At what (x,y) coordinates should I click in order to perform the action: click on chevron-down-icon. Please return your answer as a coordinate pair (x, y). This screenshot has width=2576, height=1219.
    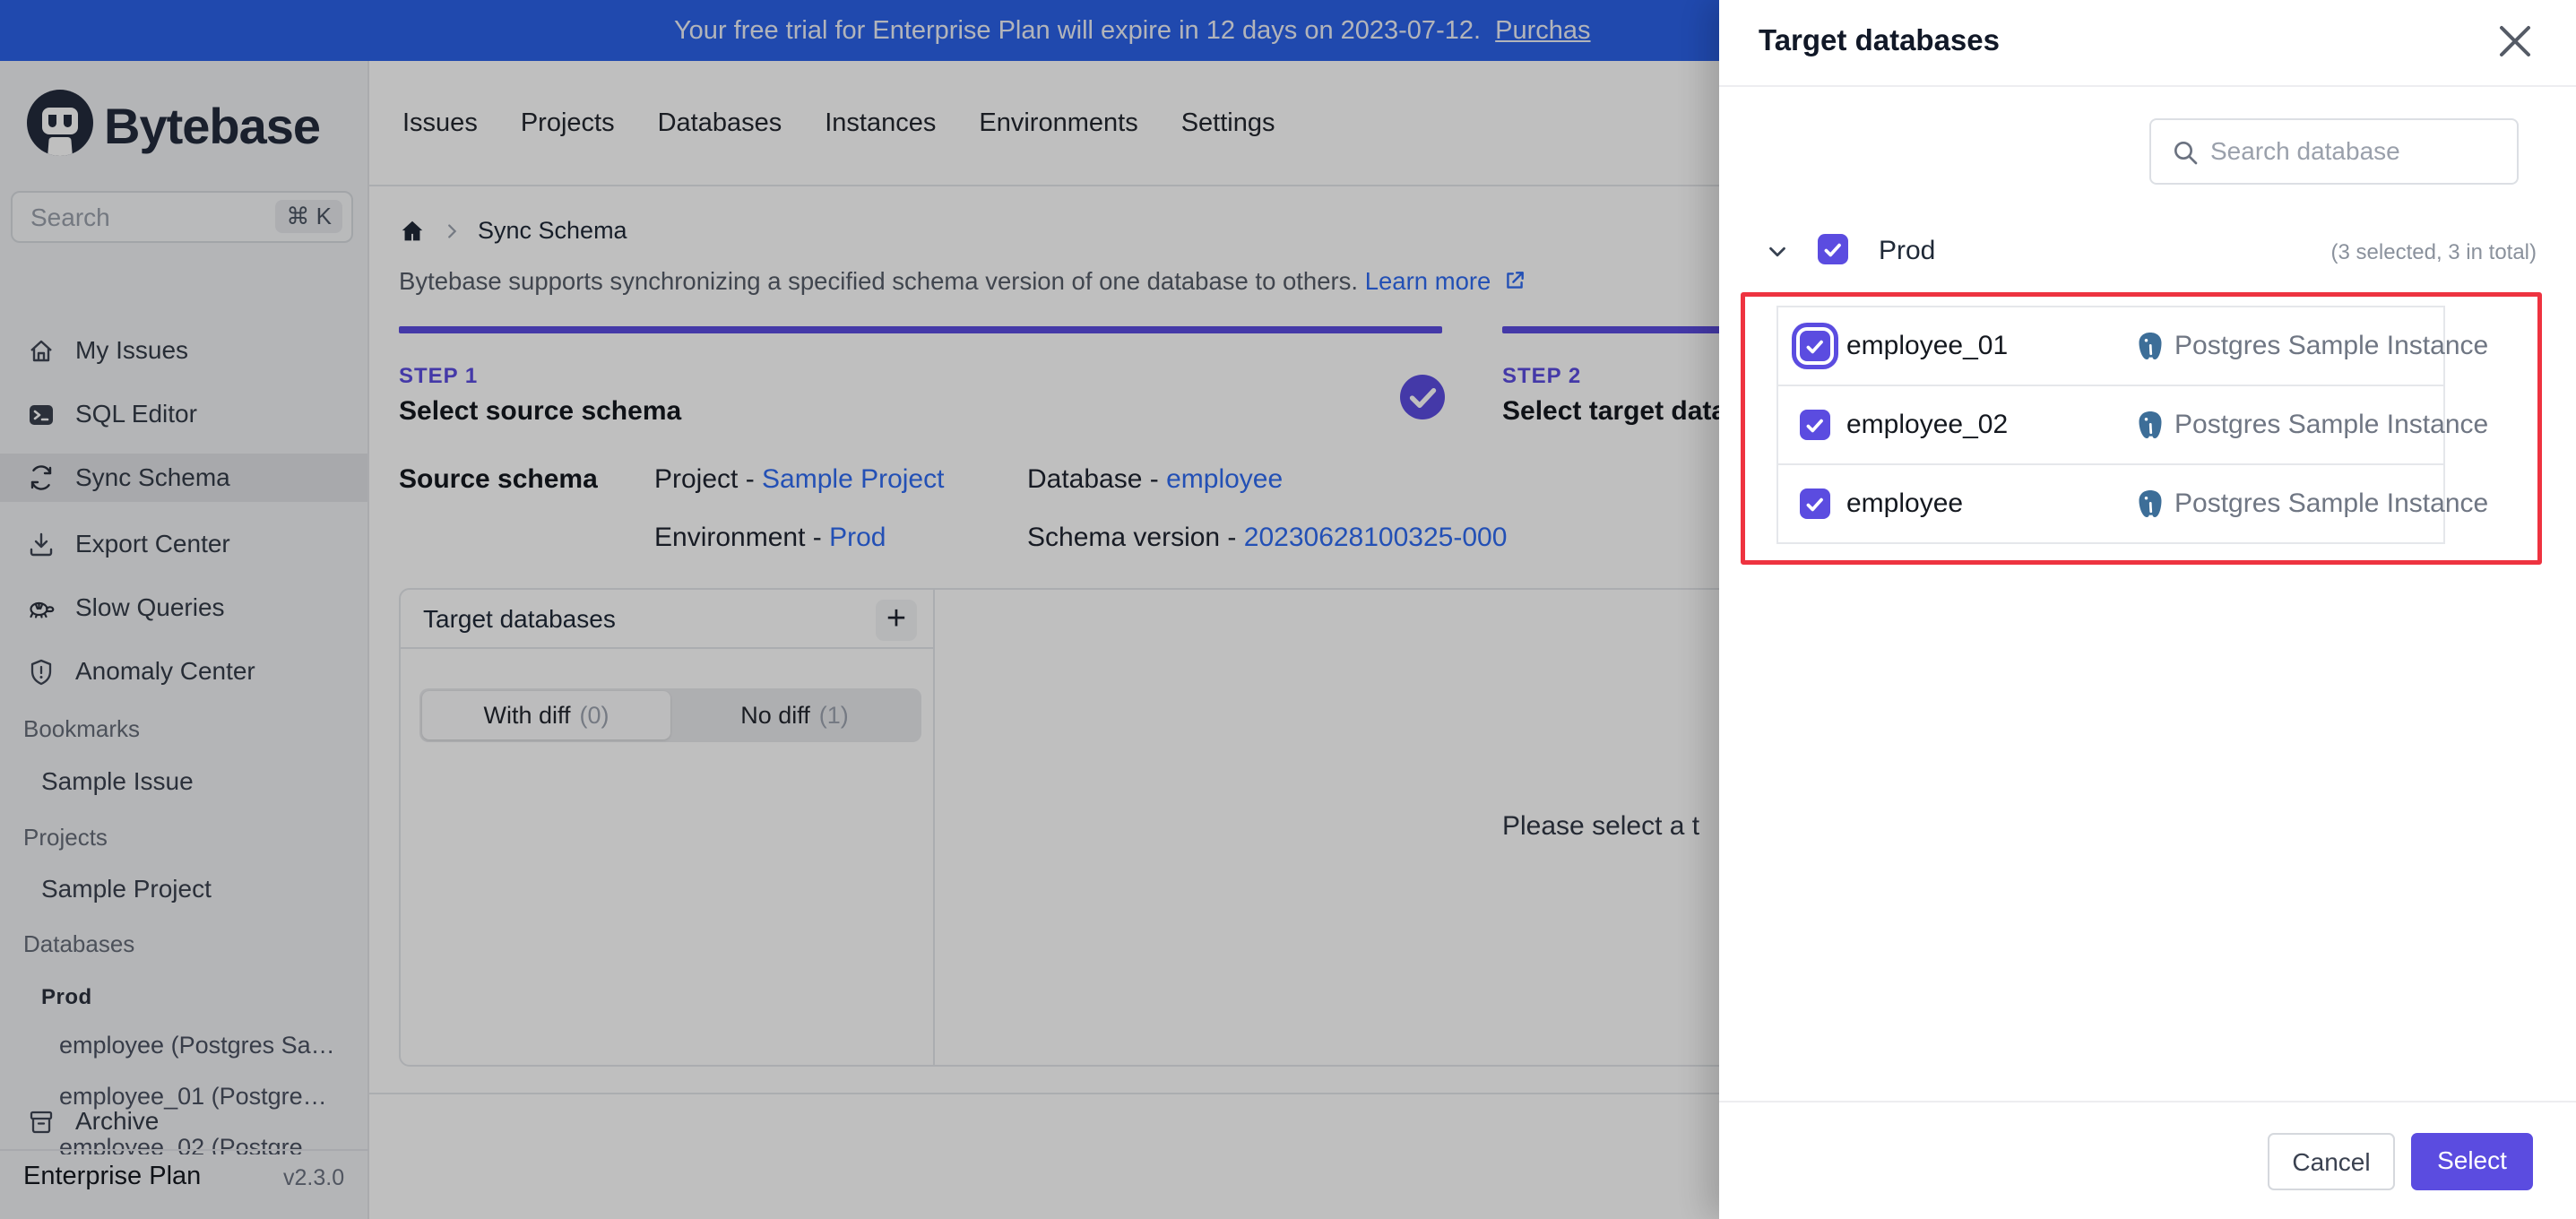
    Looking at the image, I should click on (1777, 252).